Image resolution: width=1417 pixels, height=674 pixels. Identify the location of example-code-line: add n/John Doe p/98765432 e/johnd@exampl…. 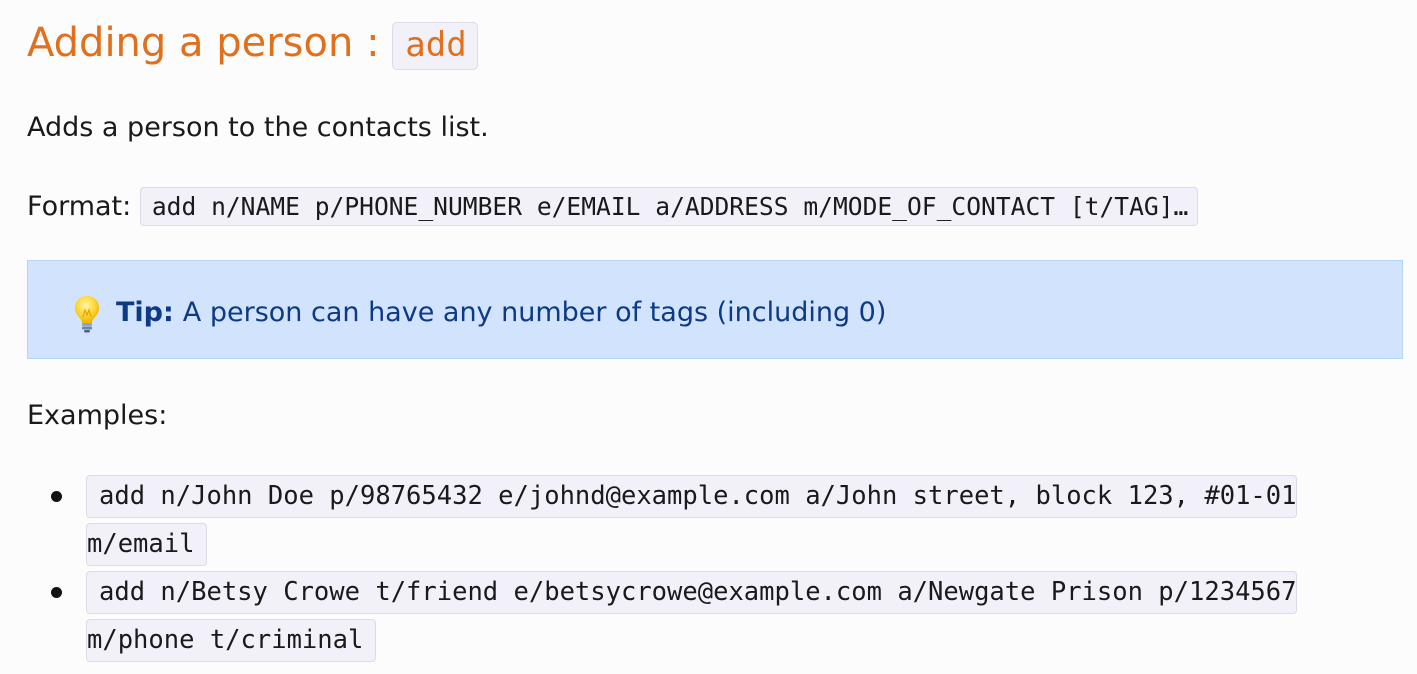
(692, 496).